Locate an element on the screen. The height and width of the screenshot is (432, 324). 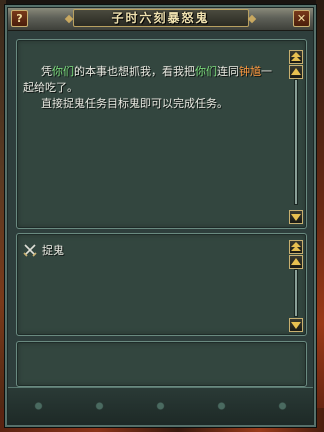
options-scroll-top-button is located at coordinates (296, 247).